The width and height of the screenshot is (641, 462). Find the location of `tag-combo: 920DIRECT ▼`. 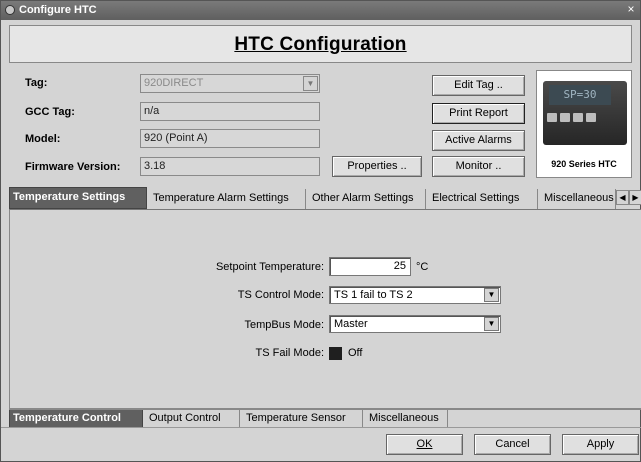

tag-combo: 920DIRECT ▼ is located at coordinates (230, 83).